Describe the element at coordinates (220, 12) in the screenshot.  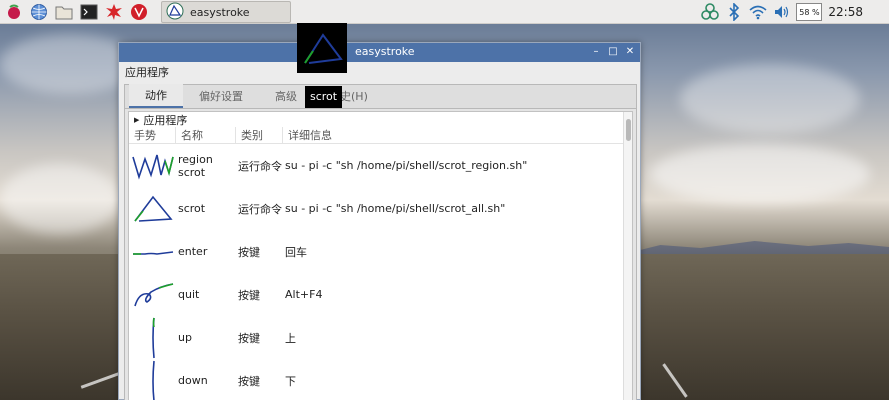
I see `taskbar-app-label: easystroke` at that location.